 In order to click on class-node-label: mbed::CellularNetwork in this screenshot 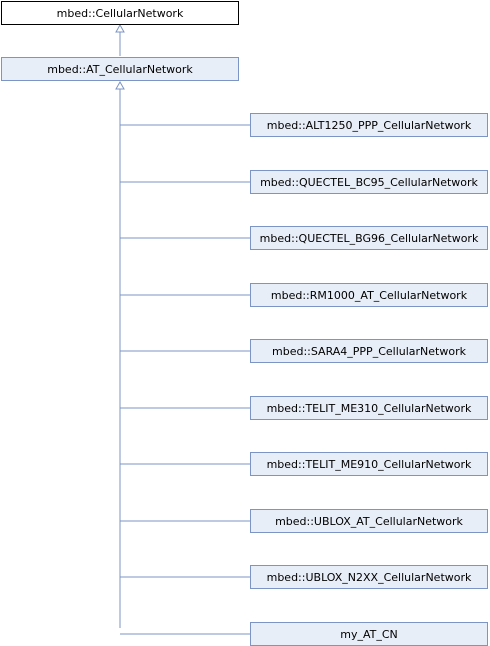, I will do `click(120, 13)`.